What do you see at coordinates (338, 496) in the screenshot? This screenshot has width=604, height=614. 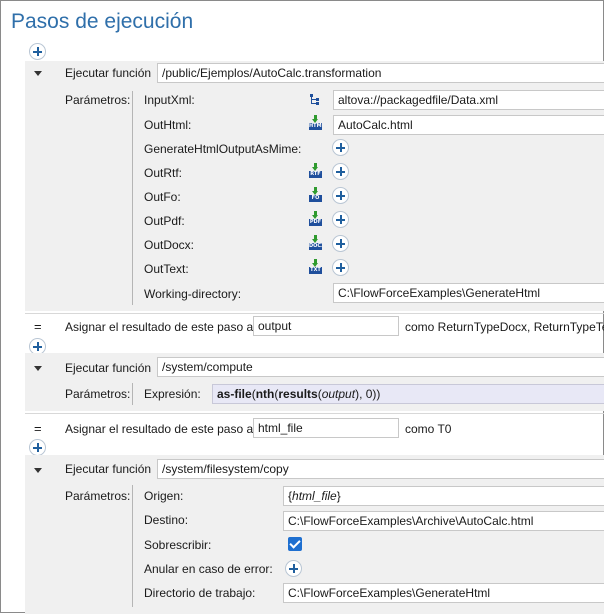 I see `origen-brace-close: }` at bounding box center [338, 496].